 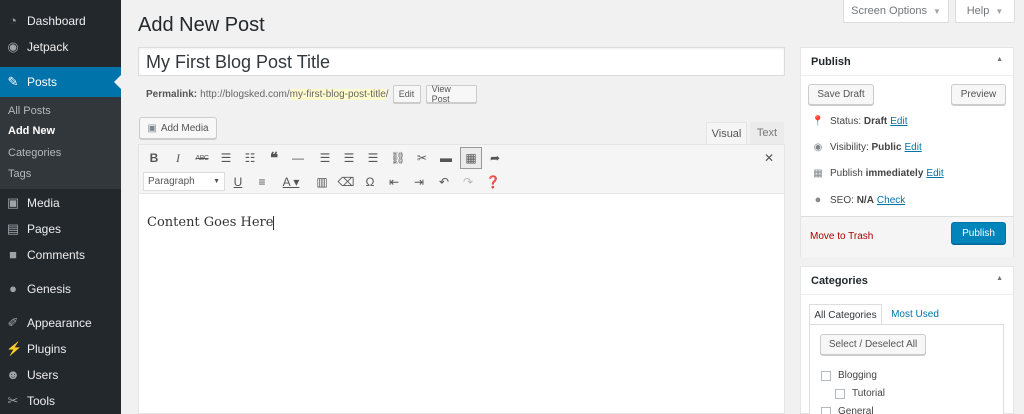 I want to click on sidebar-item-dashboard: ◔ Dashboard, so click(x=60, y=21).